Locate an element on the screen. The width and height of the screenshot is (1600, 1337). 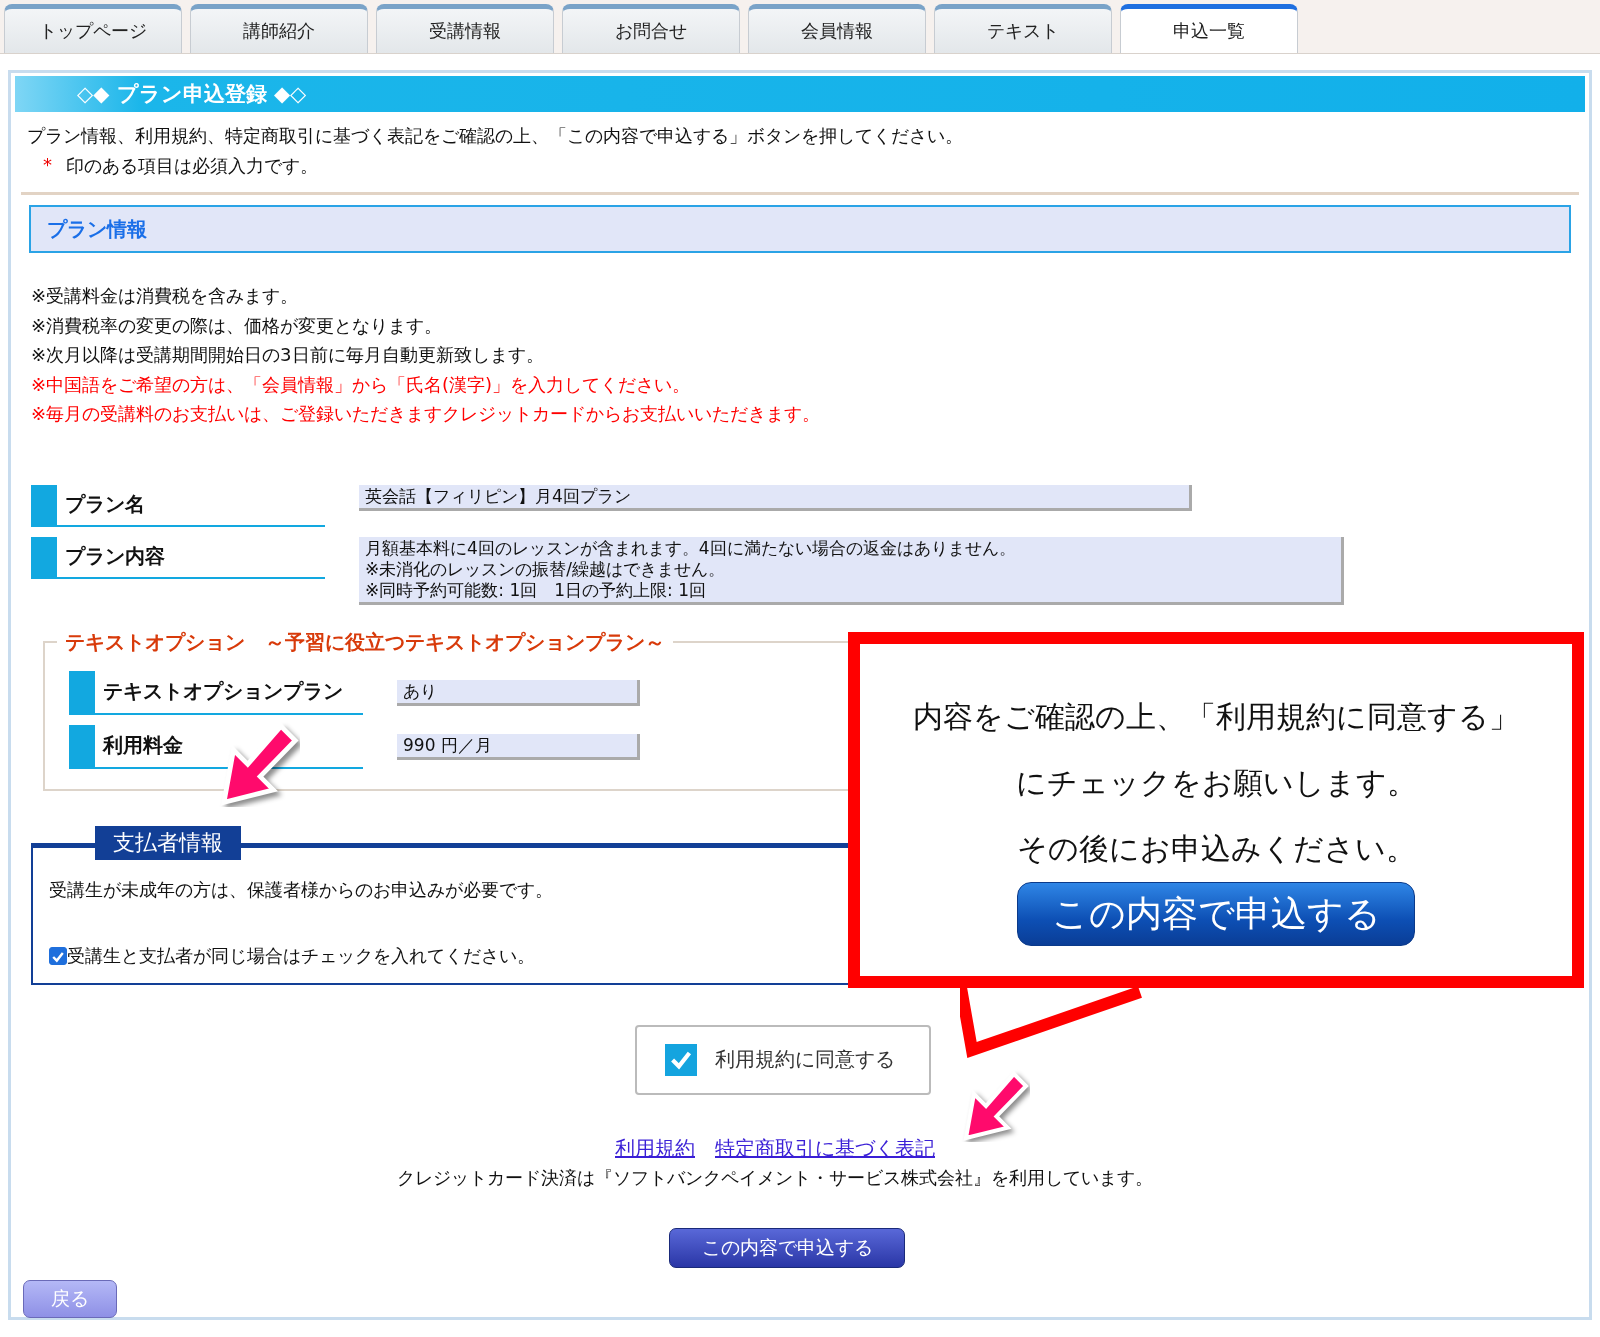
nav-tab: 会員情報 is located at coordinates (837, 28).